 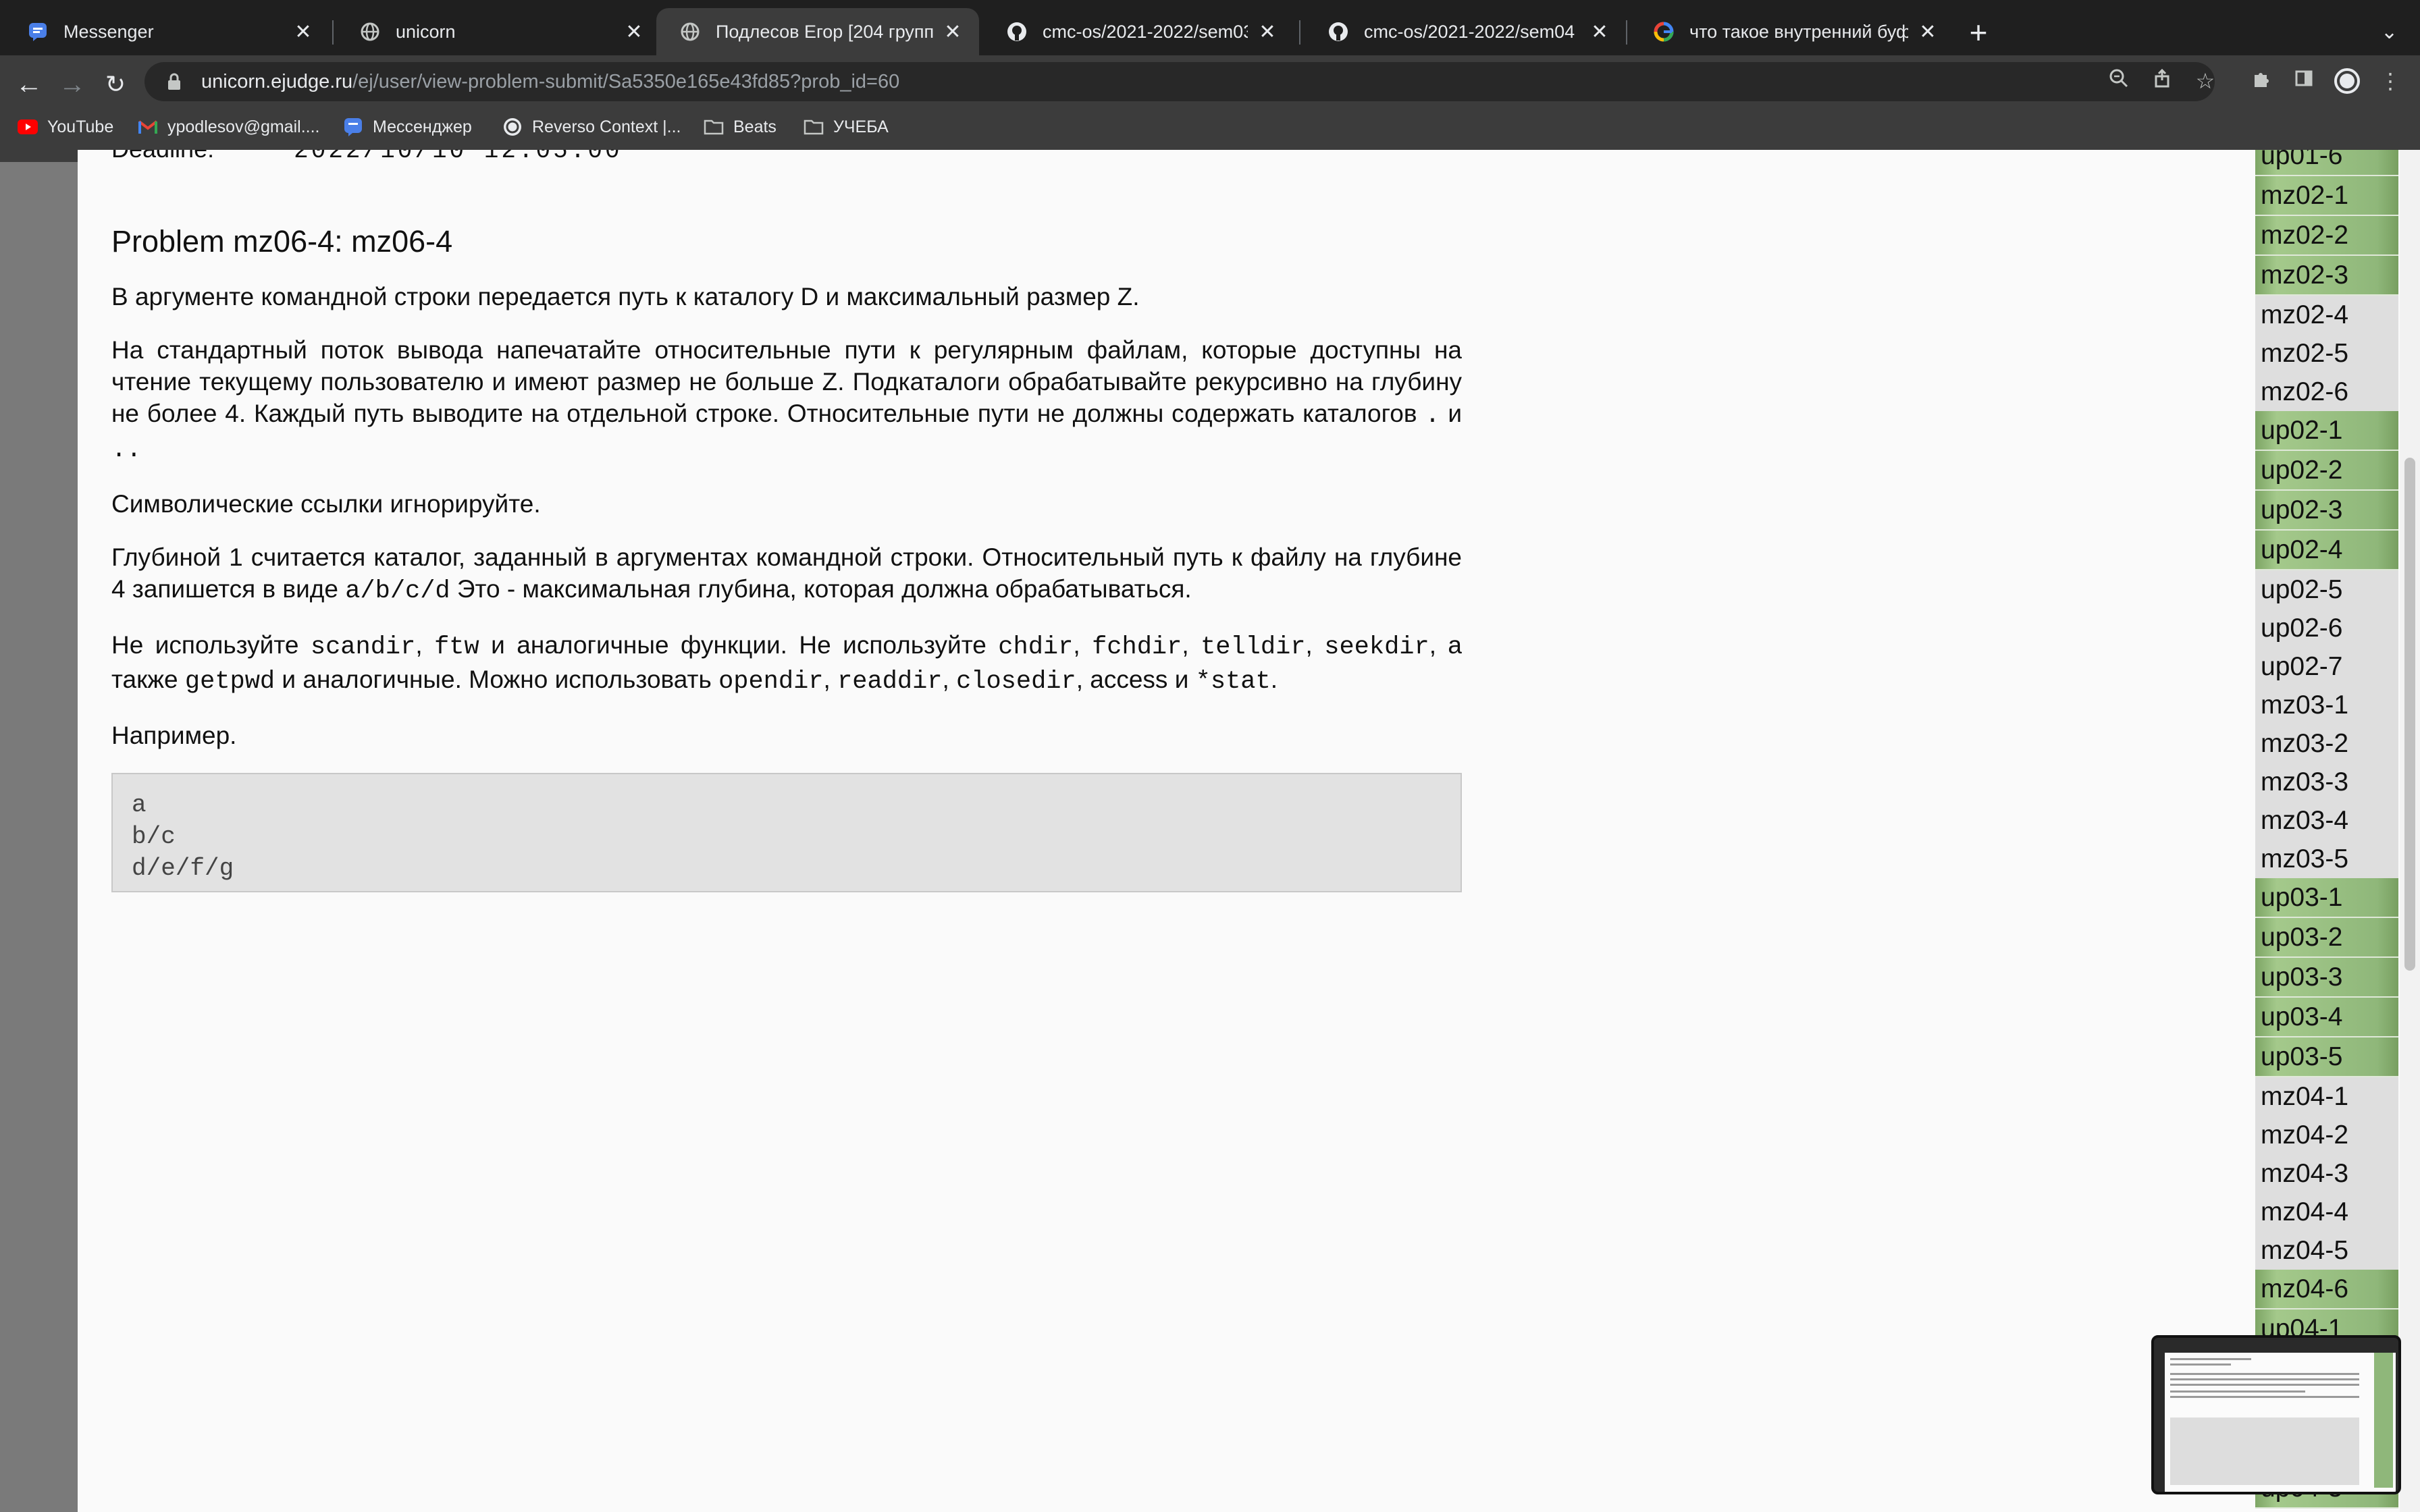 I want to click on deadline-value: 2022/10/10 12:05:00, so click(x=458, y=157).